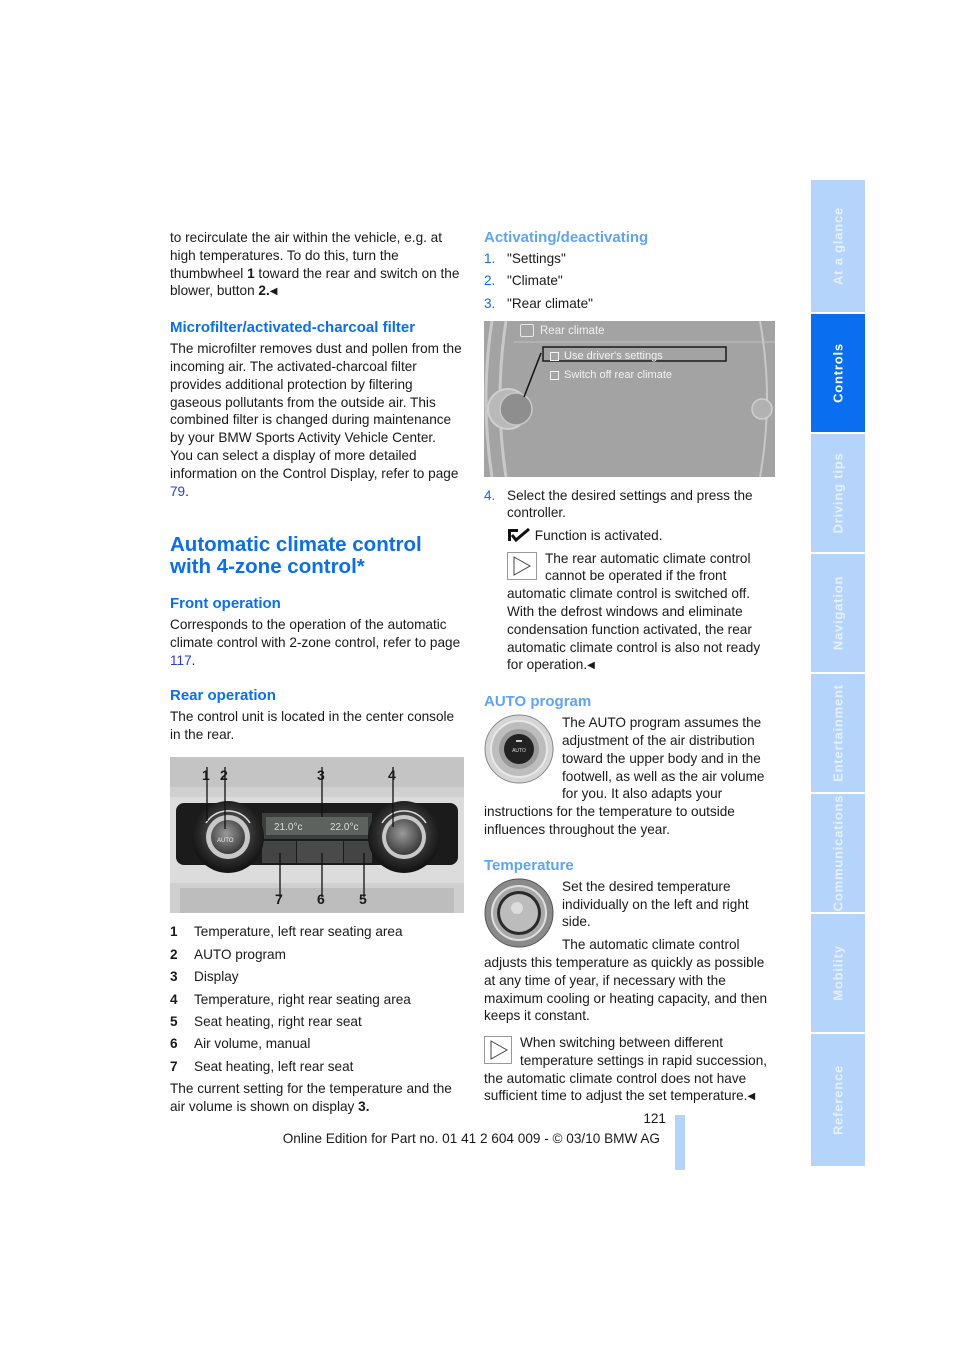 Image resolution: width=954 pixels, height=1350 pixels. Describe the element at coordinates (566, 237) in the screenshot. I see `activating-heading: Activating/deactivating` at that location.